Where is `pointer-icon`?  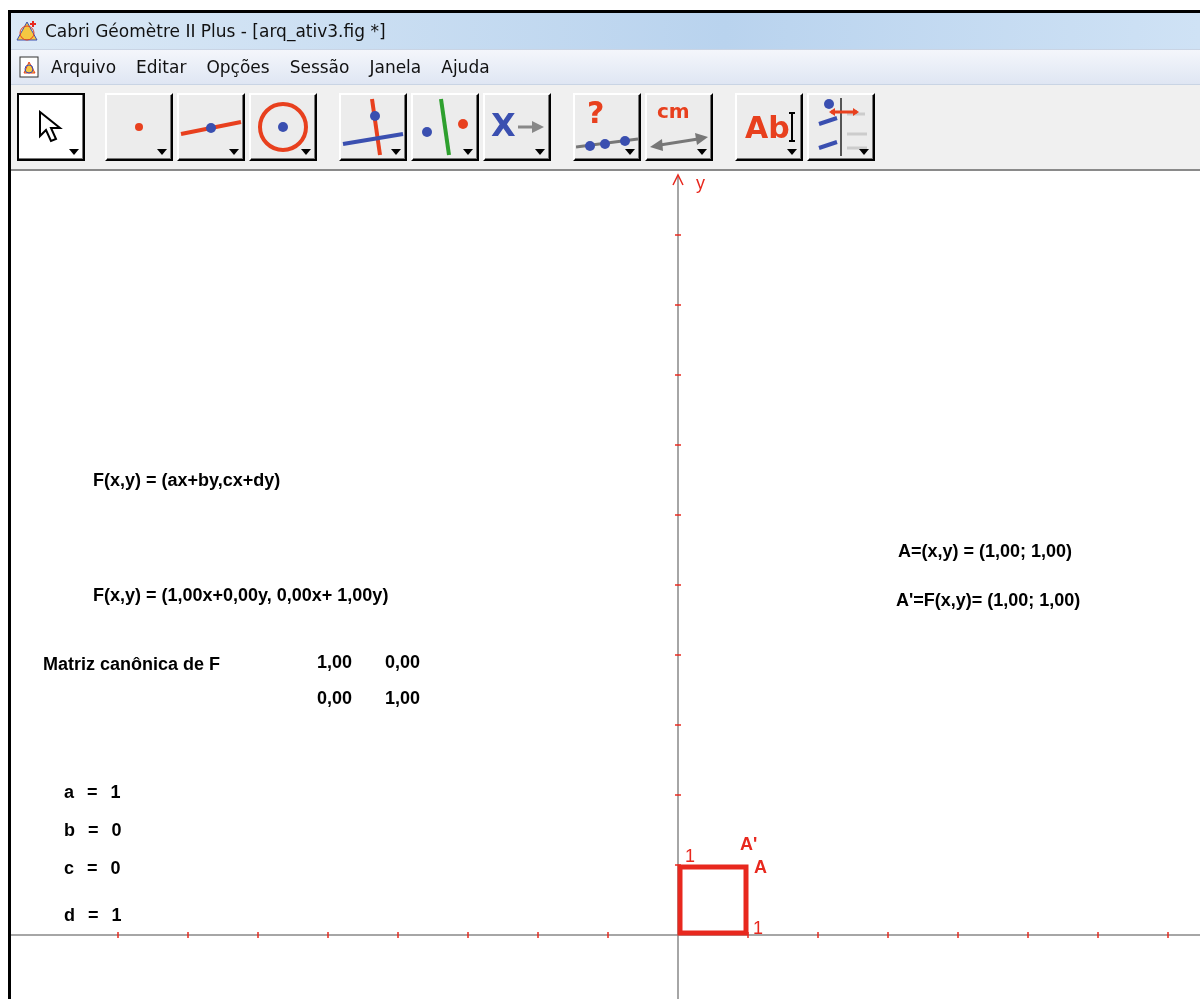 pointer-icon is located at coordinates (51, 127).